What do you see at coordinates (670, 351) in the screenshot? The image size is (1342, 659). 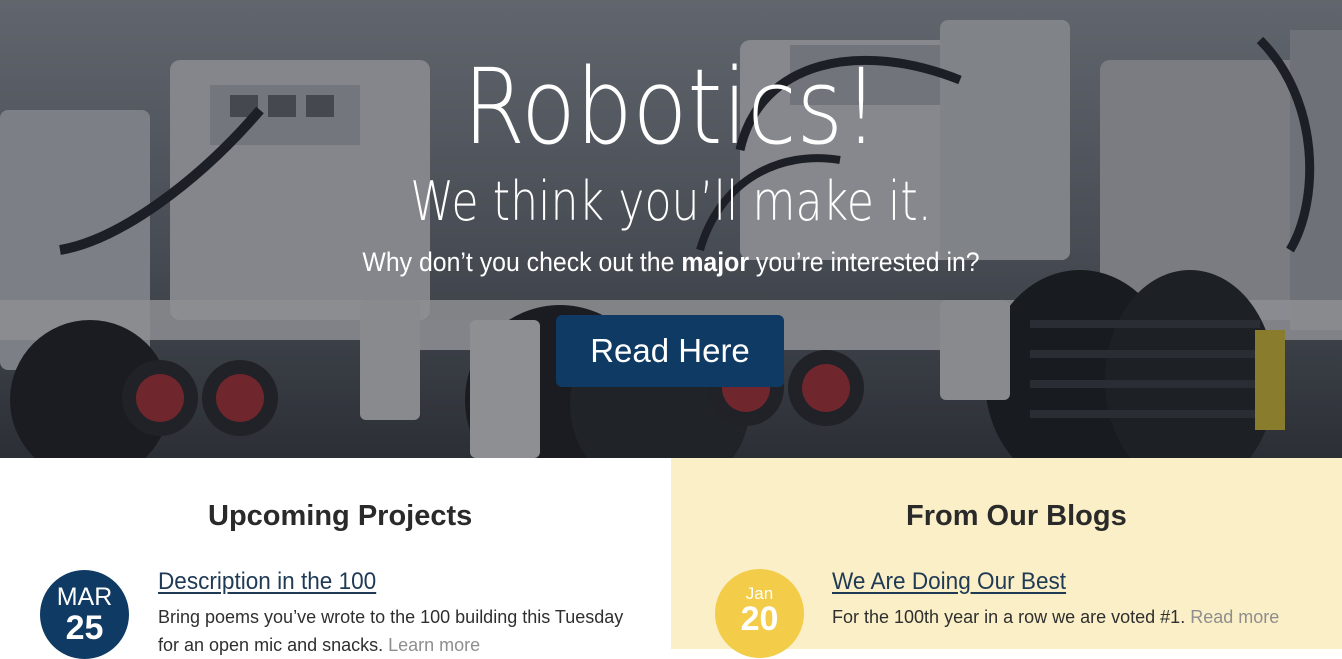 I see `read-here-button: Read Here` at bounding box center [670, 351].